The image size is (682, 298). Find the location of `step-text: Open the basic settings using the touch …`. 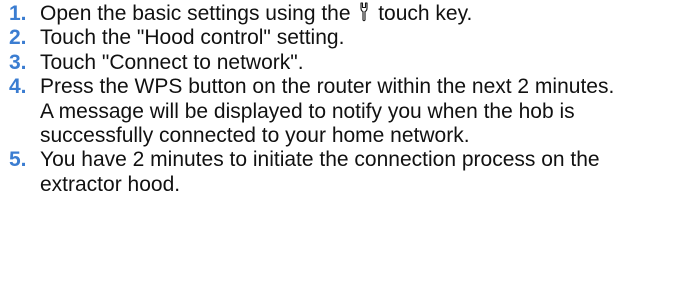

step-text: Open the basic settings using the touch … is located at coordinates (361, 14).